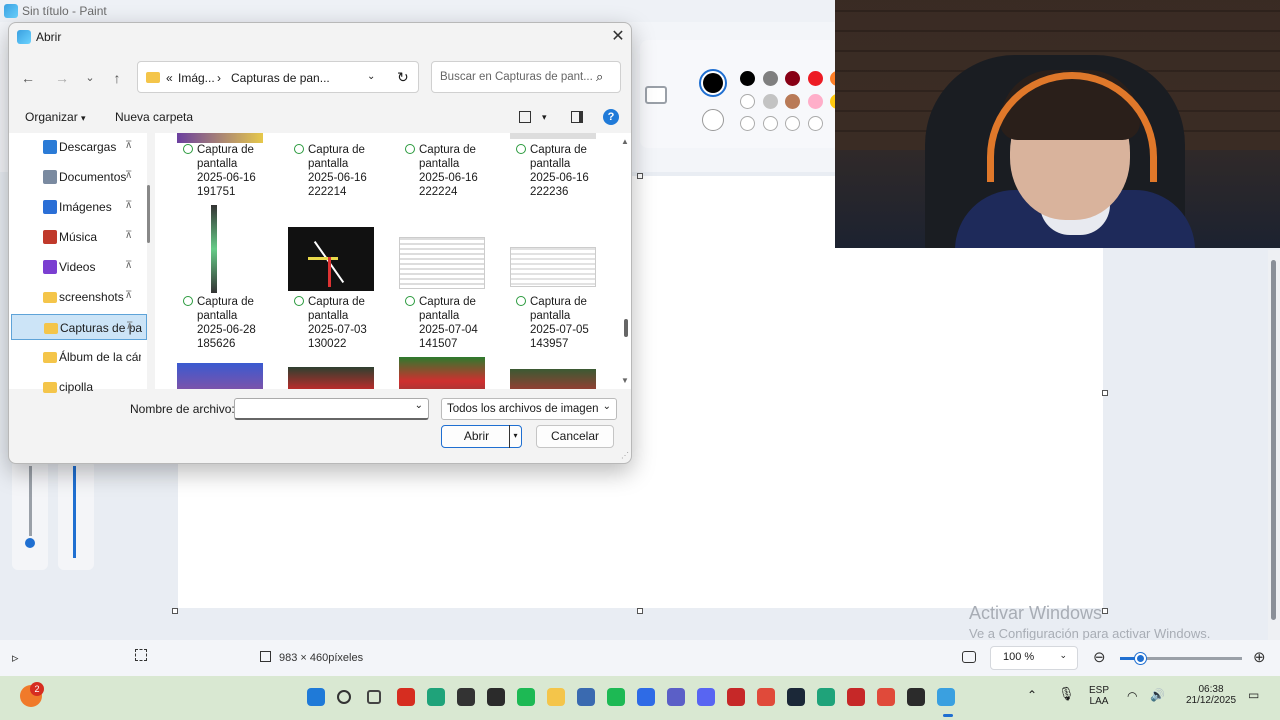 The height and width of the screenshot is (720, 1280). I want to click on nav-item: Álbum de la cámara, so click(79, 357).